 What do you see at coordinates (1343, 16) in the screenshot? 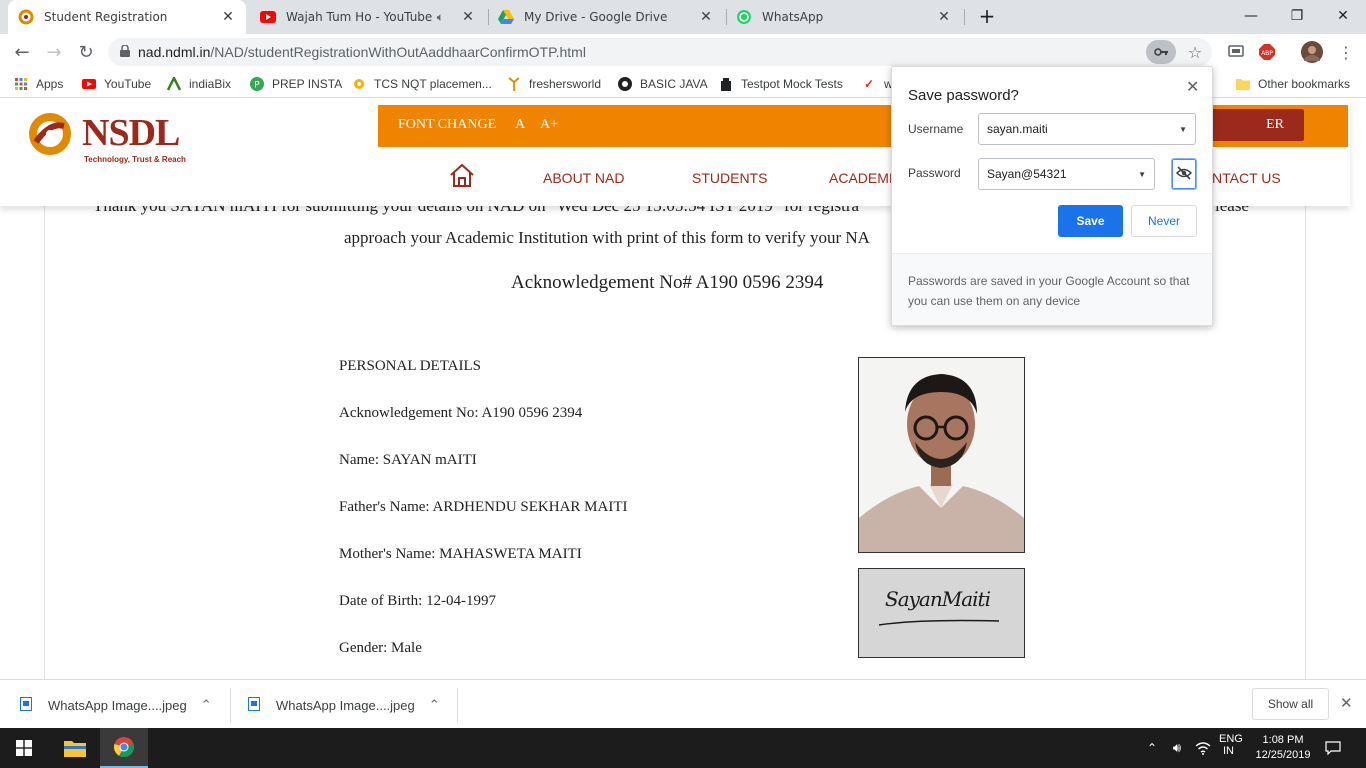
I see `close-window-button: ✕` at bounding box center [1343, 16].